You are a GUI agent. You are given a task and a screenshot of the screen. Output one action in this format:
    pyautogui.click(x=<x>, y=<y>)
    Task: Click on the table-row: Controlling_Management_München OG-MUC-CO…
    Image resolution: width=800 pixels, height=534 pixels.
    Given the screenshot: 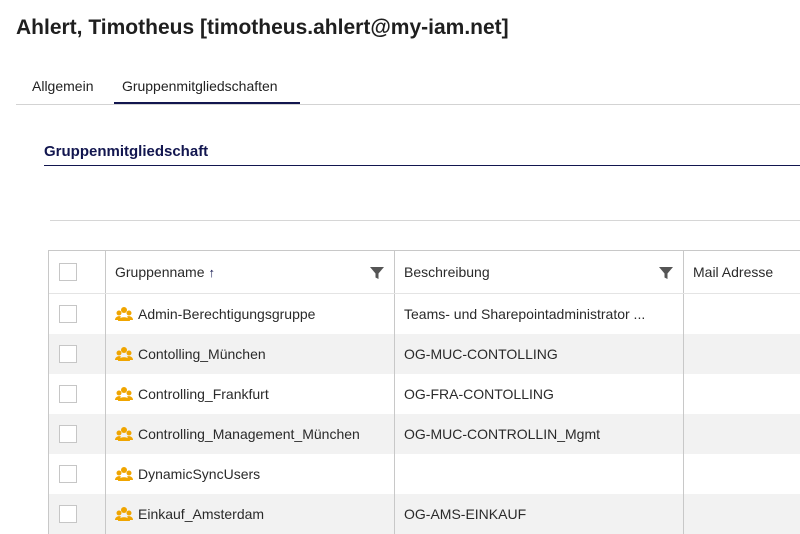 What is the action you would take?
    pyautogui.click(x=424, y=434)
    